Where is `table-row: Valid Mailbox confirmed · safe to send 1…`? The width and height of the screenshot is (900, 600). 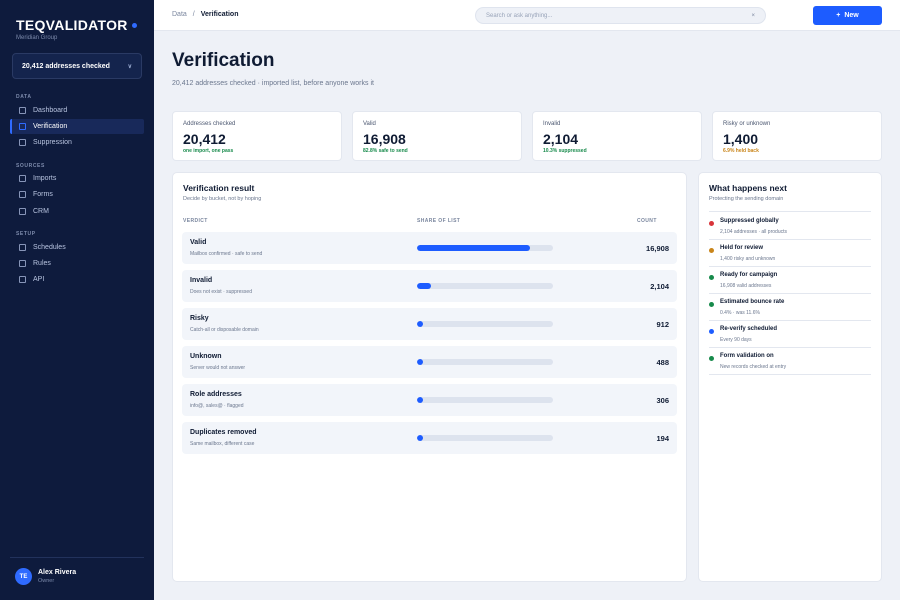
table-row: Valid Mailbox confirmed · safe to send 1… is located at coordinates (429, 248).